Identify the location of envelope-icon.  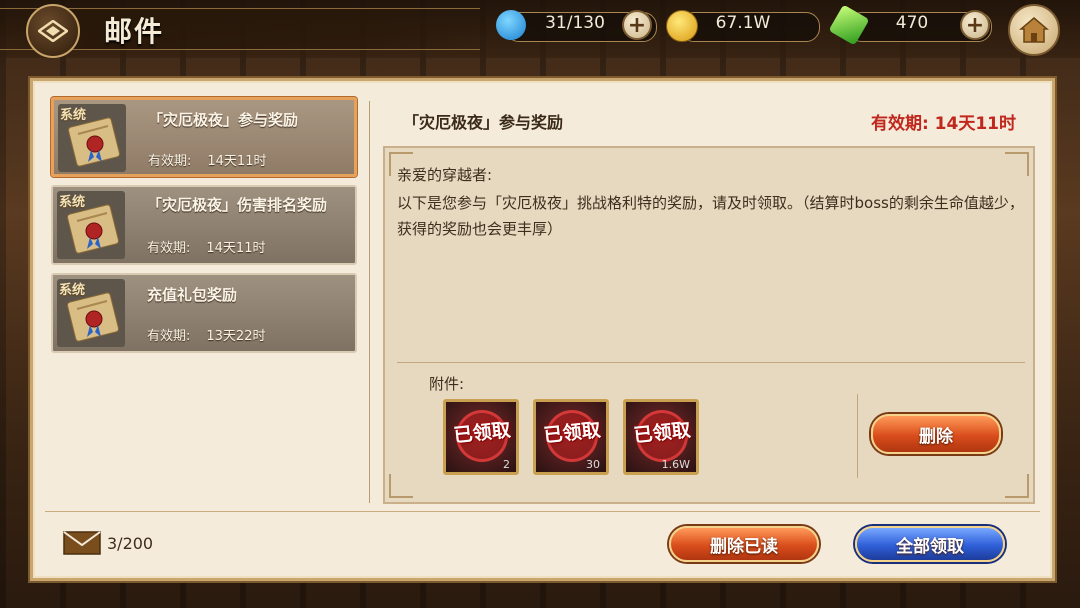
(82, 543).